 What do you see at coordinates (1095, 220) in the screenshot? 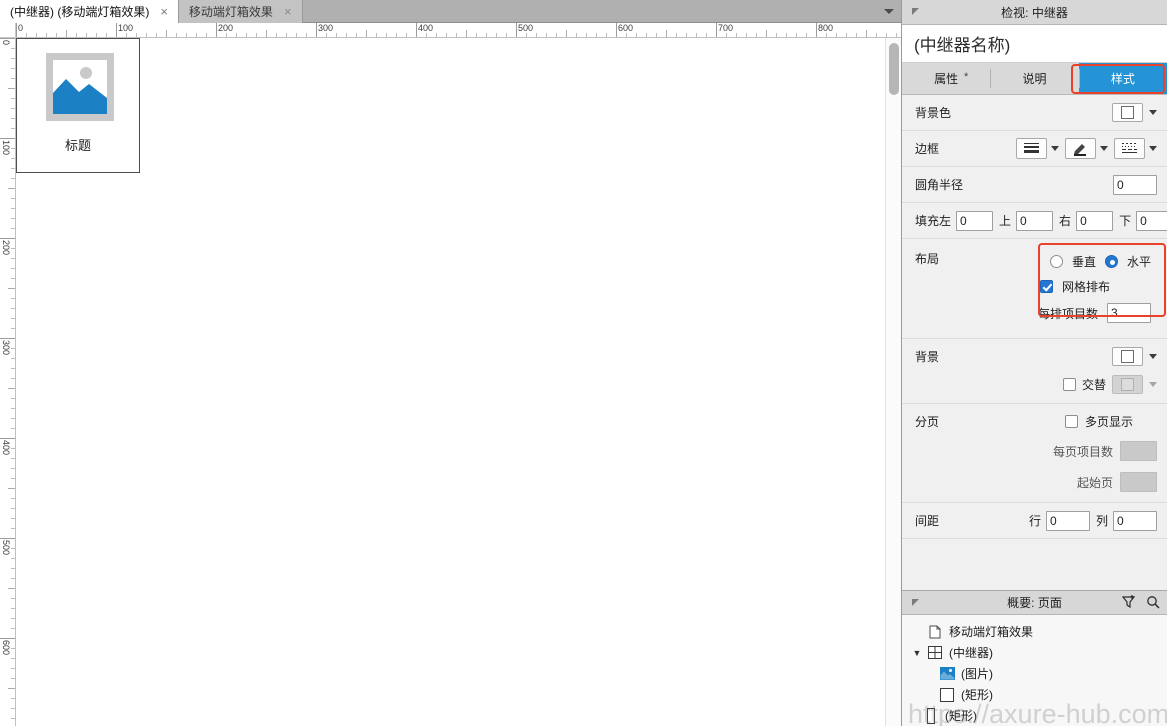
I see `padding-right-input` at bounding box center [1095, 220].